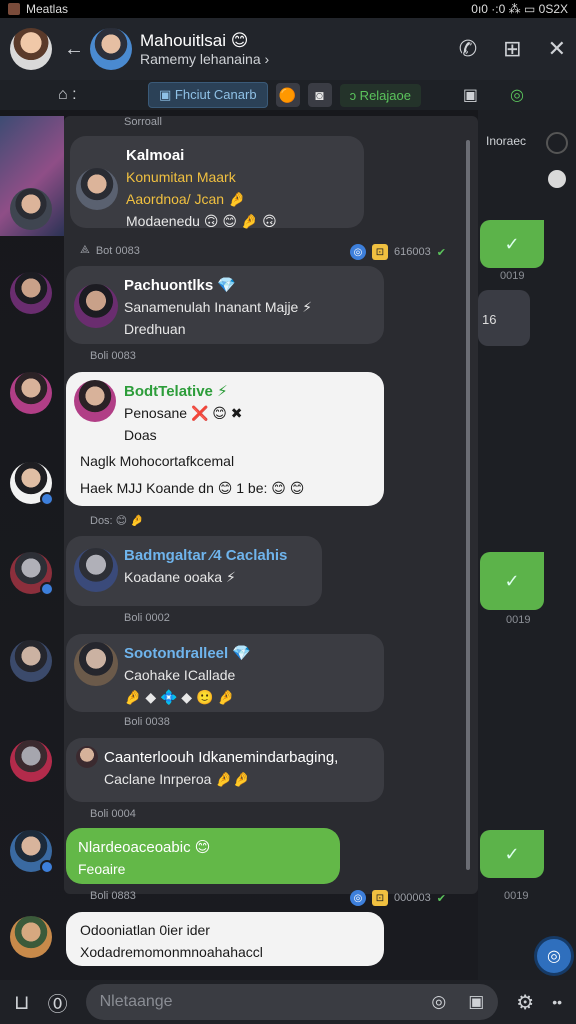 The height and width of the screenshot is (1024, 576). What do you see at coordinates (180, 675) in the screenshot?
I see `message-line: Caohake ICallade` at bounding box center [180, 675].